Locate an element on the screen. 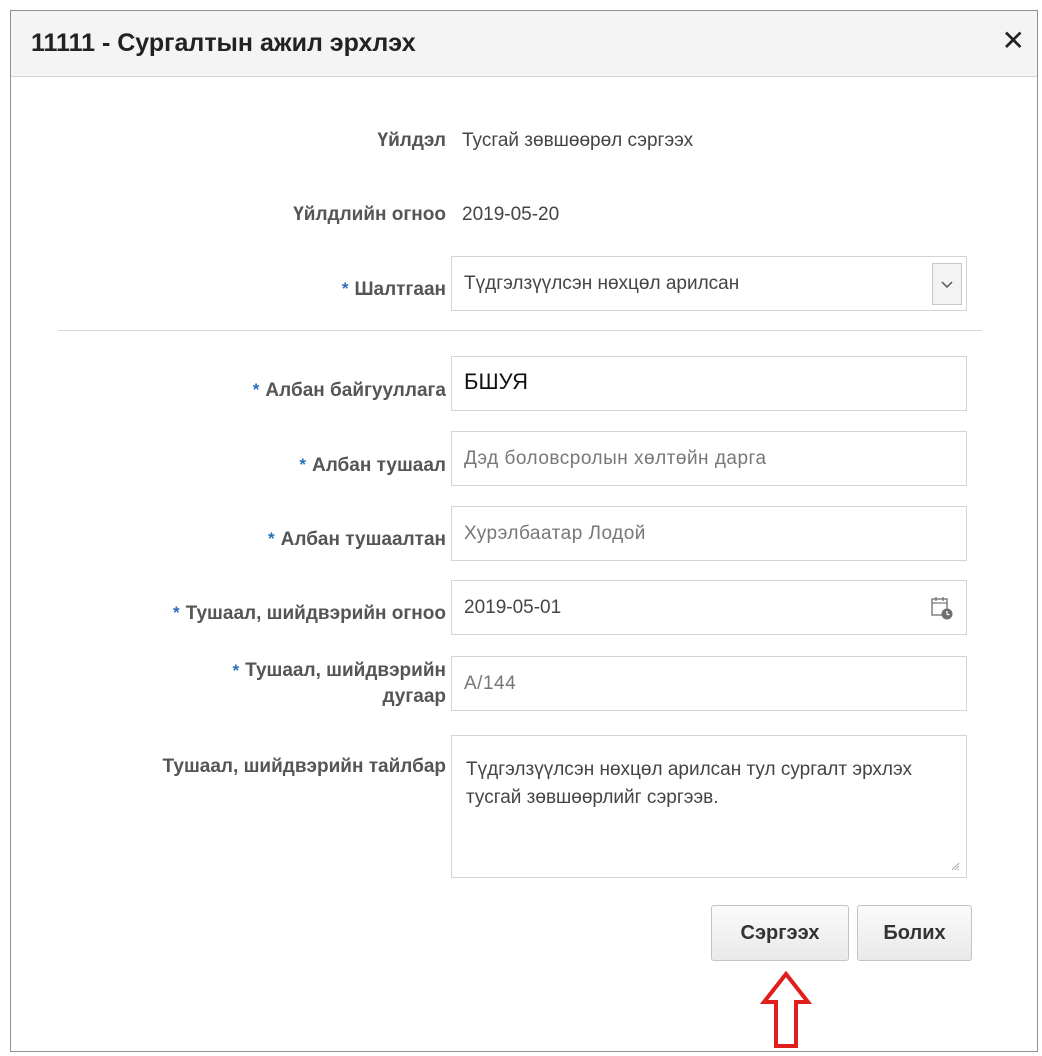 This screenshot has height=1056, width=1042. decision-note-label: Тушаал, шийдвэрийн тайлбар is located at coordinates (304, 766).